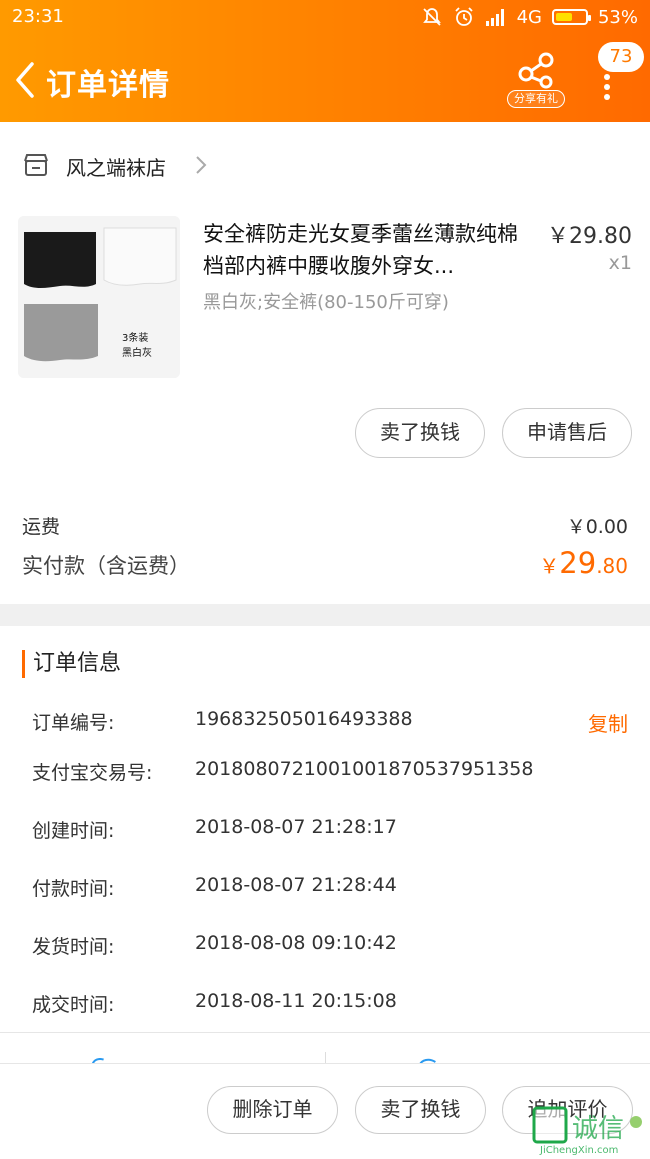  What do you see at coordinates (106, 566) in the screenshot?
I see `paid-amount-label: 实付款（含运费）` at bounding box center [106, 566].